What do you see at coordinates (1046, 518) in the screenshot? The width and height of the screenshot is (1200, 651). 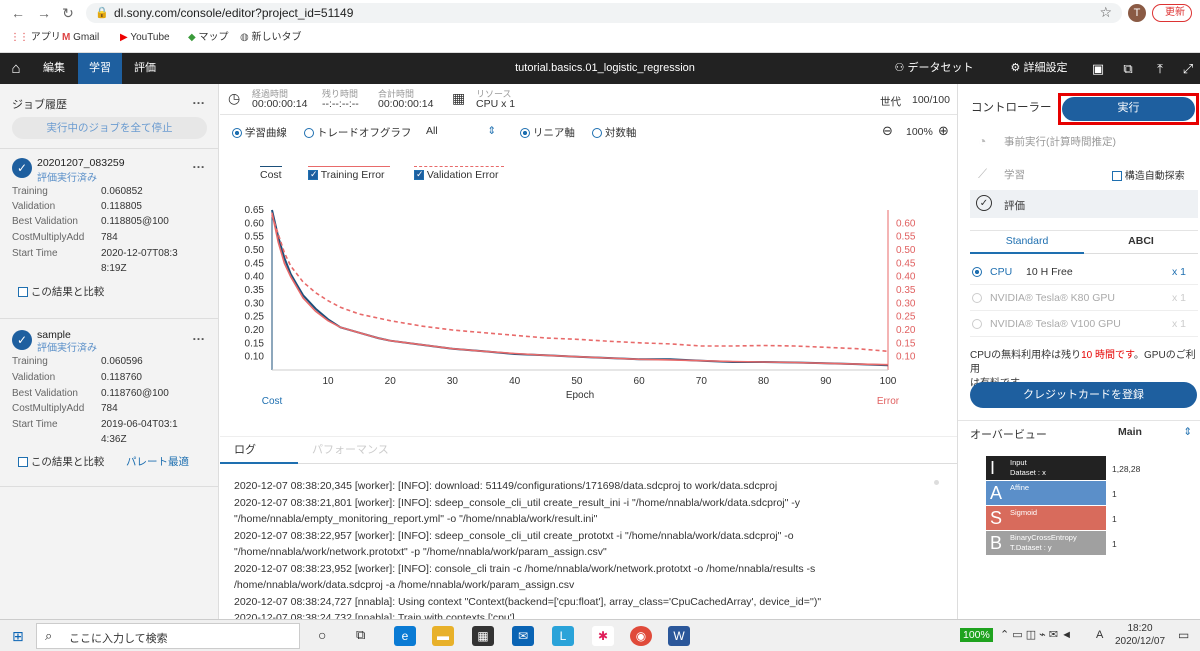 I see `layer-block: S Sigmoid` at bounding box center [1046, 518].